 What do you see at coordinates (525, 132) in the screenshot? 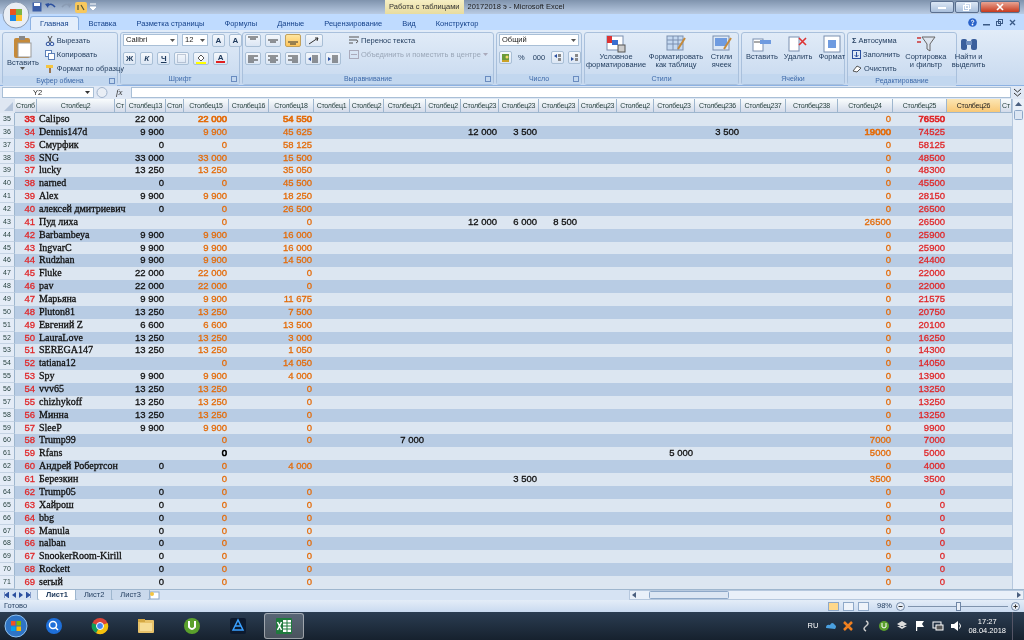
I see `table-cell: 3 500` at bounding box center [525, 132].